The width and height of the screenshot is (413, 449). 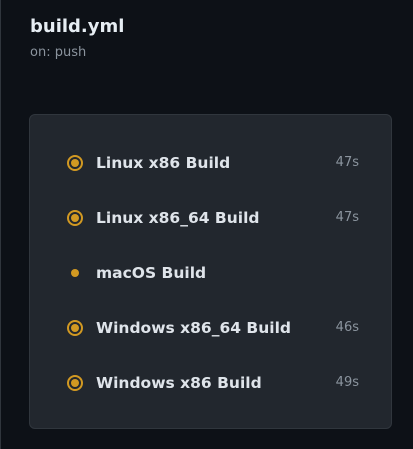 I want to click on job-name: Linux x86 Build, so click(x=163, y=163).